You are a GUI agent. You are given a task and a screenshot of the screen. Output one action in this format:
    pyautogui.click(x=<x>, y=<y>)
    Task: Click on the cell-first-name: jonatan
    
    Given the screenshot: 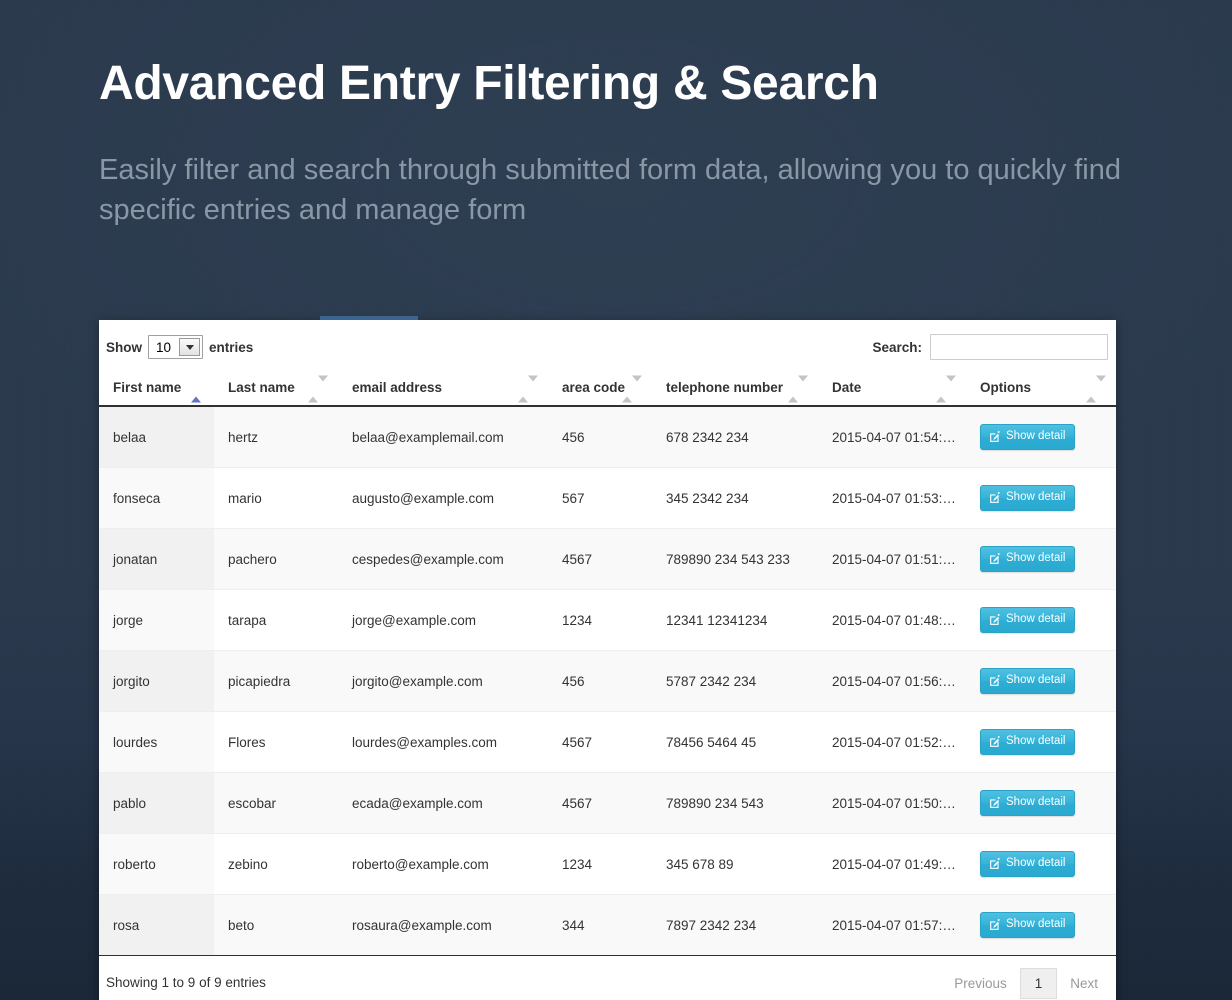 What is the action you would take?
    pyautogui.click(x=156, y=559)
    